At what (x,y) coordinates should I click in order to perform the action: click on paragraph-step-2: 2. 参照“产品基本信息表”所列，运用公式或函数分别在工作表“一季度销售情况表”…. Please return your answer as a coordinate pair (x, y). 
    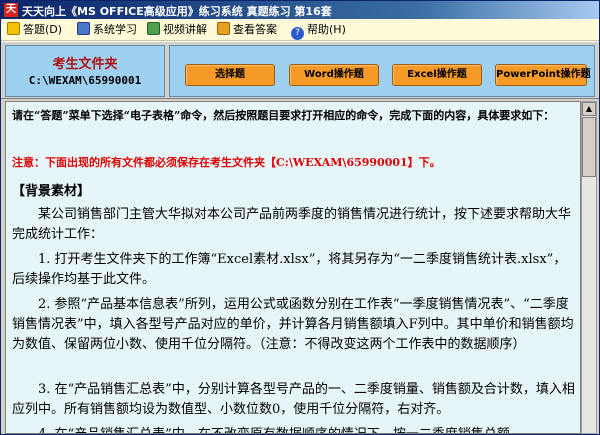
    Looking at the image, I should click on (293, 324).